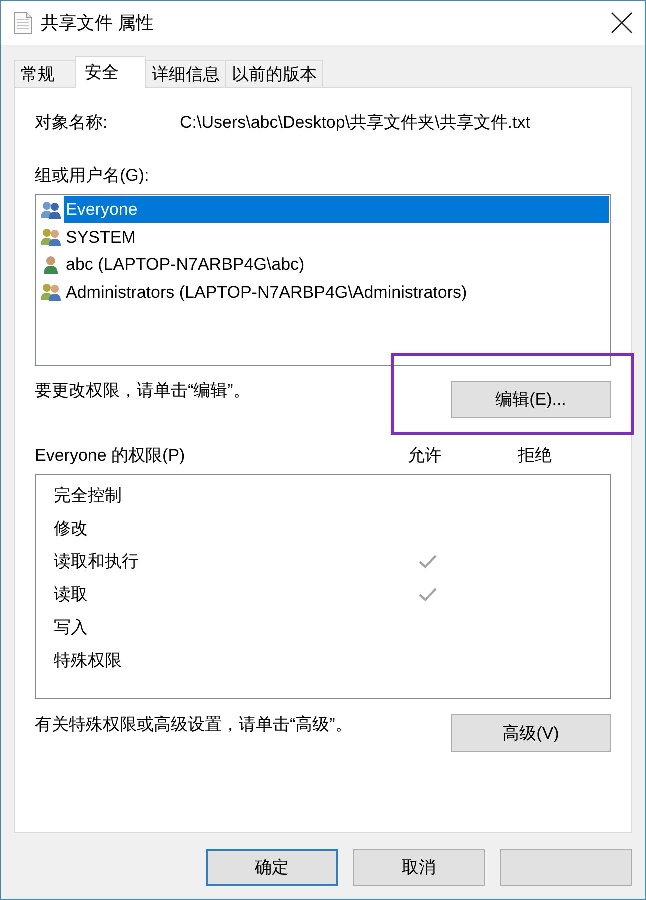 Image resolution: width=646 pixels, height=900 pixels. What do you see at coordinates (72, 123) in the screenshot?
I see `object-name-label: 对象名称:` at bounding box center [72, 123].